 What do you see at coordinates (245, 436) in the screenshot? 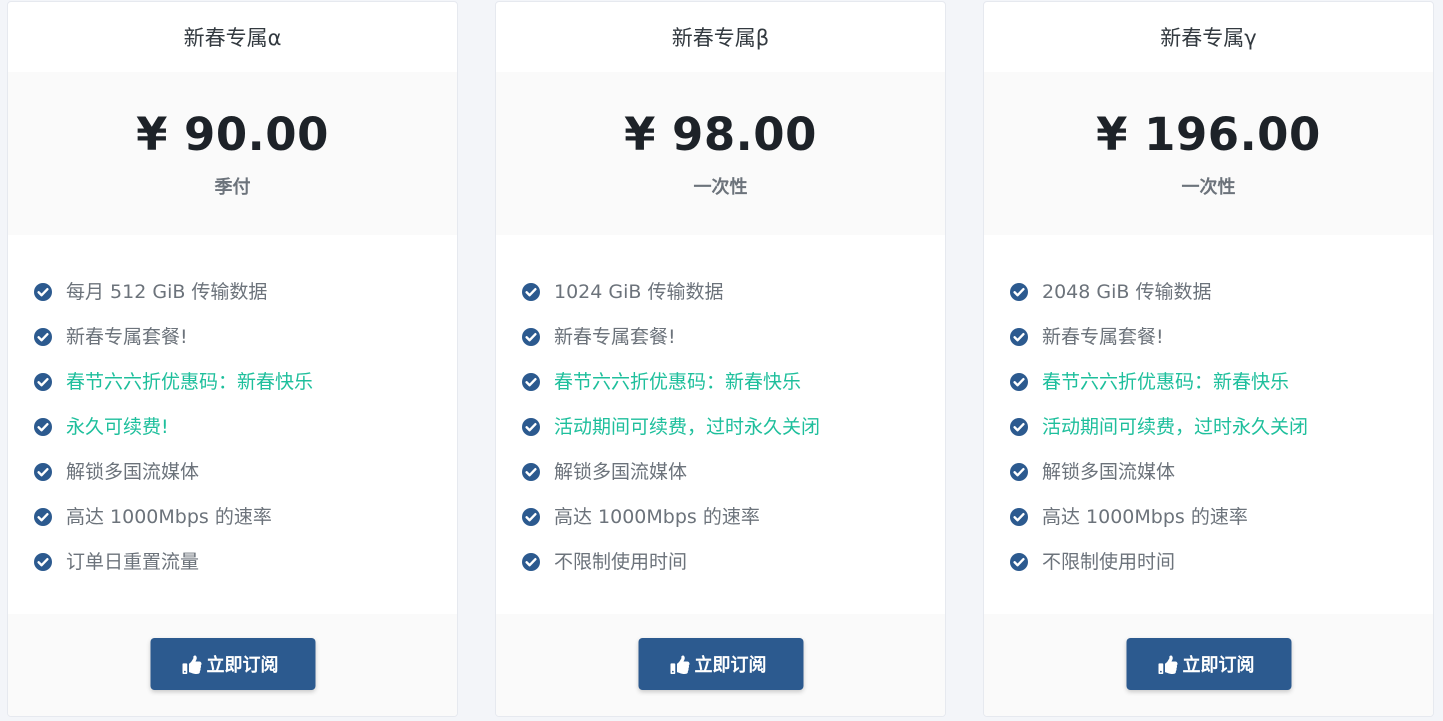
I see `feature-item: 永久可续费!` at bounding box center [245, 436].